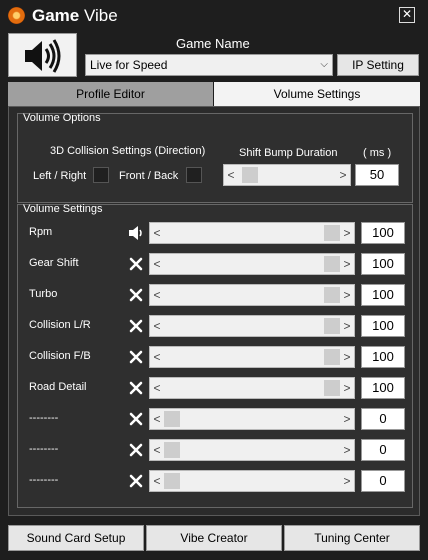 This screenshot has height=560, width=428. What do you see at coordinates (75, 15) in the screenshot?
I see `app-title: Game Vibe` at bounding box center [75, 15].